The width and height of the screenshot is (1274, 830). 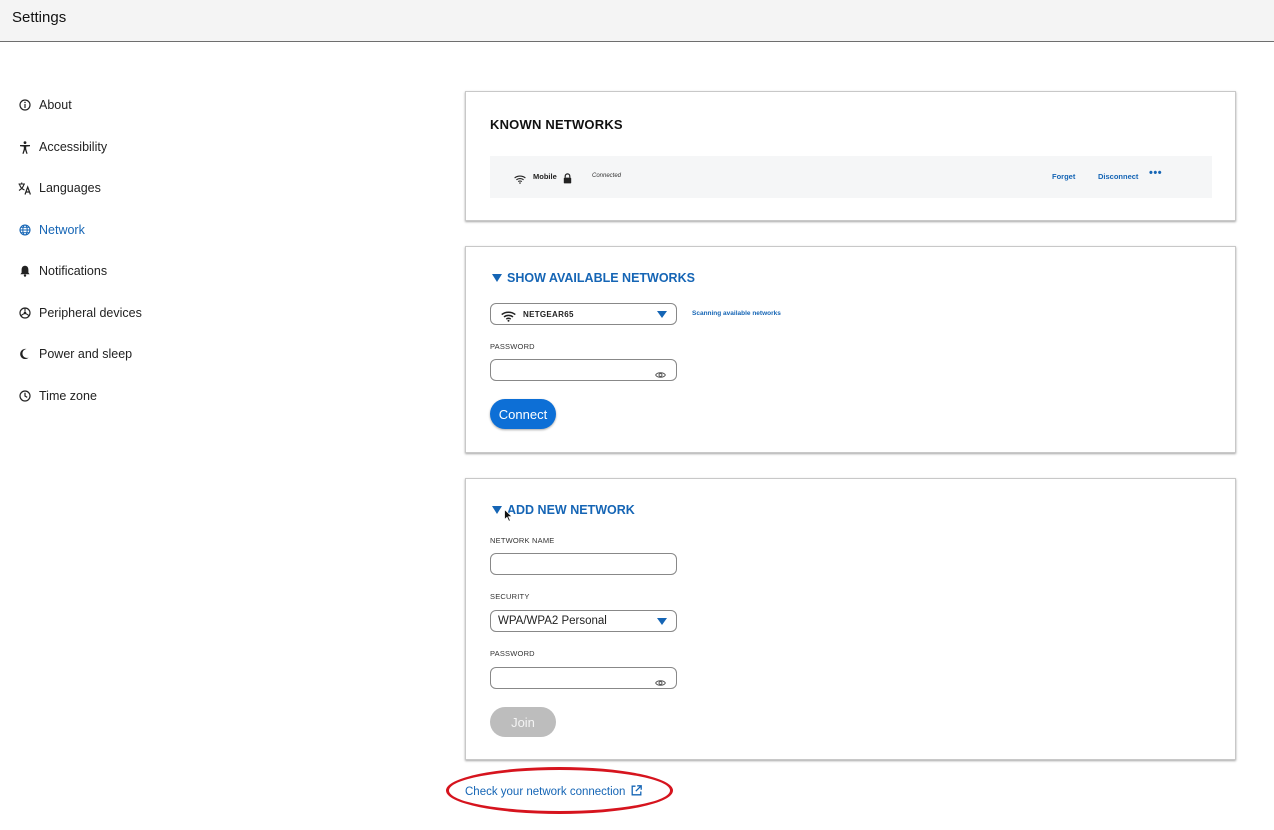 What do you see at coordinates (25, 230) in the screenshot?
I see `globe-icon` at bounding box center [25, 230].